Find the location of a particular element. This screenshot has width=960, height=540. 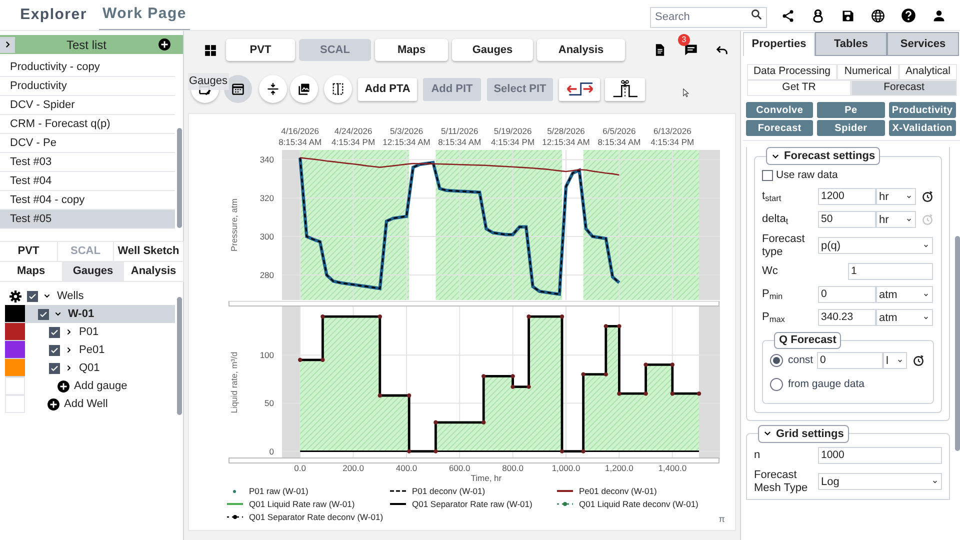

legend-label: Q01 Liquid Rate raw (W-01) is located at coordinates (302, 504).